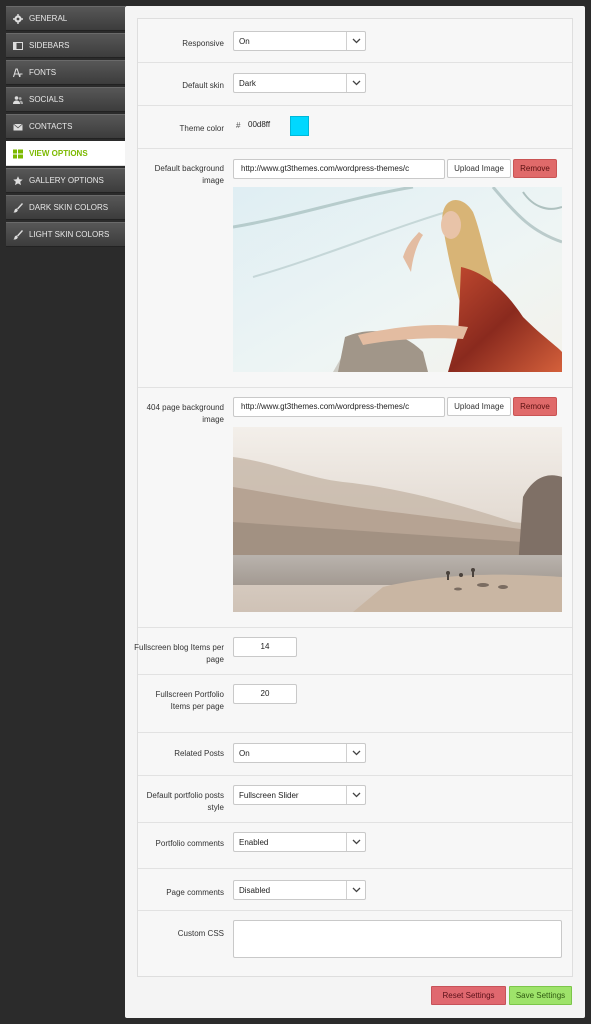 The width and height of the screenshot is (591, 1024). I want to click on sidebar-item-label: GALLERY OPTIONS, so click(66, 180).